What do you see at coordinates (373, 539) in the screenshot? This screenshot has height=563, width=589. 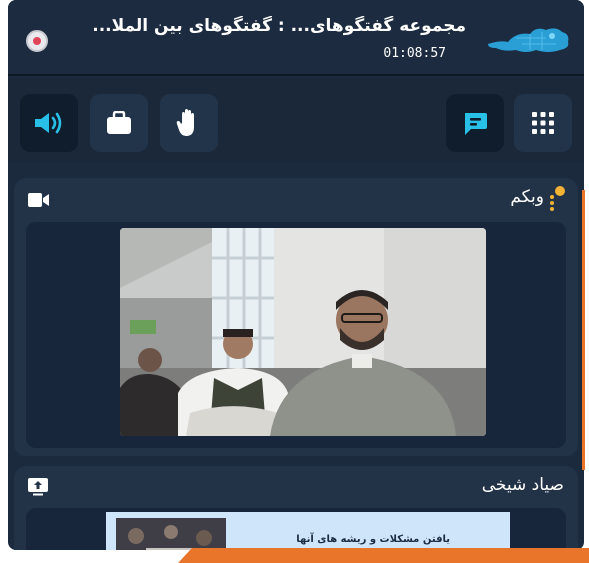 I see `slide-text: یافتن مشکلات و ریشه های آنها` at bounding box center [373, 539].